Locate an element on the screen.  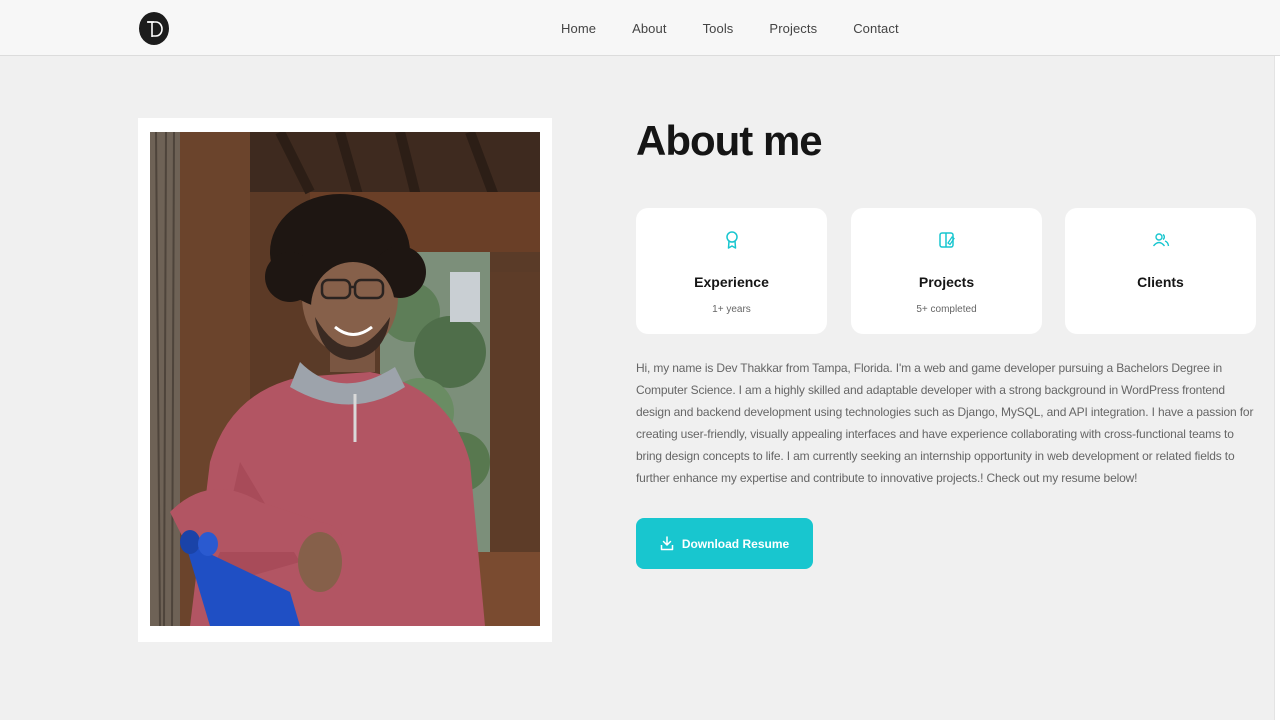
projects-card-subtitle: 5+ completed is located at coordinates (946, 309).